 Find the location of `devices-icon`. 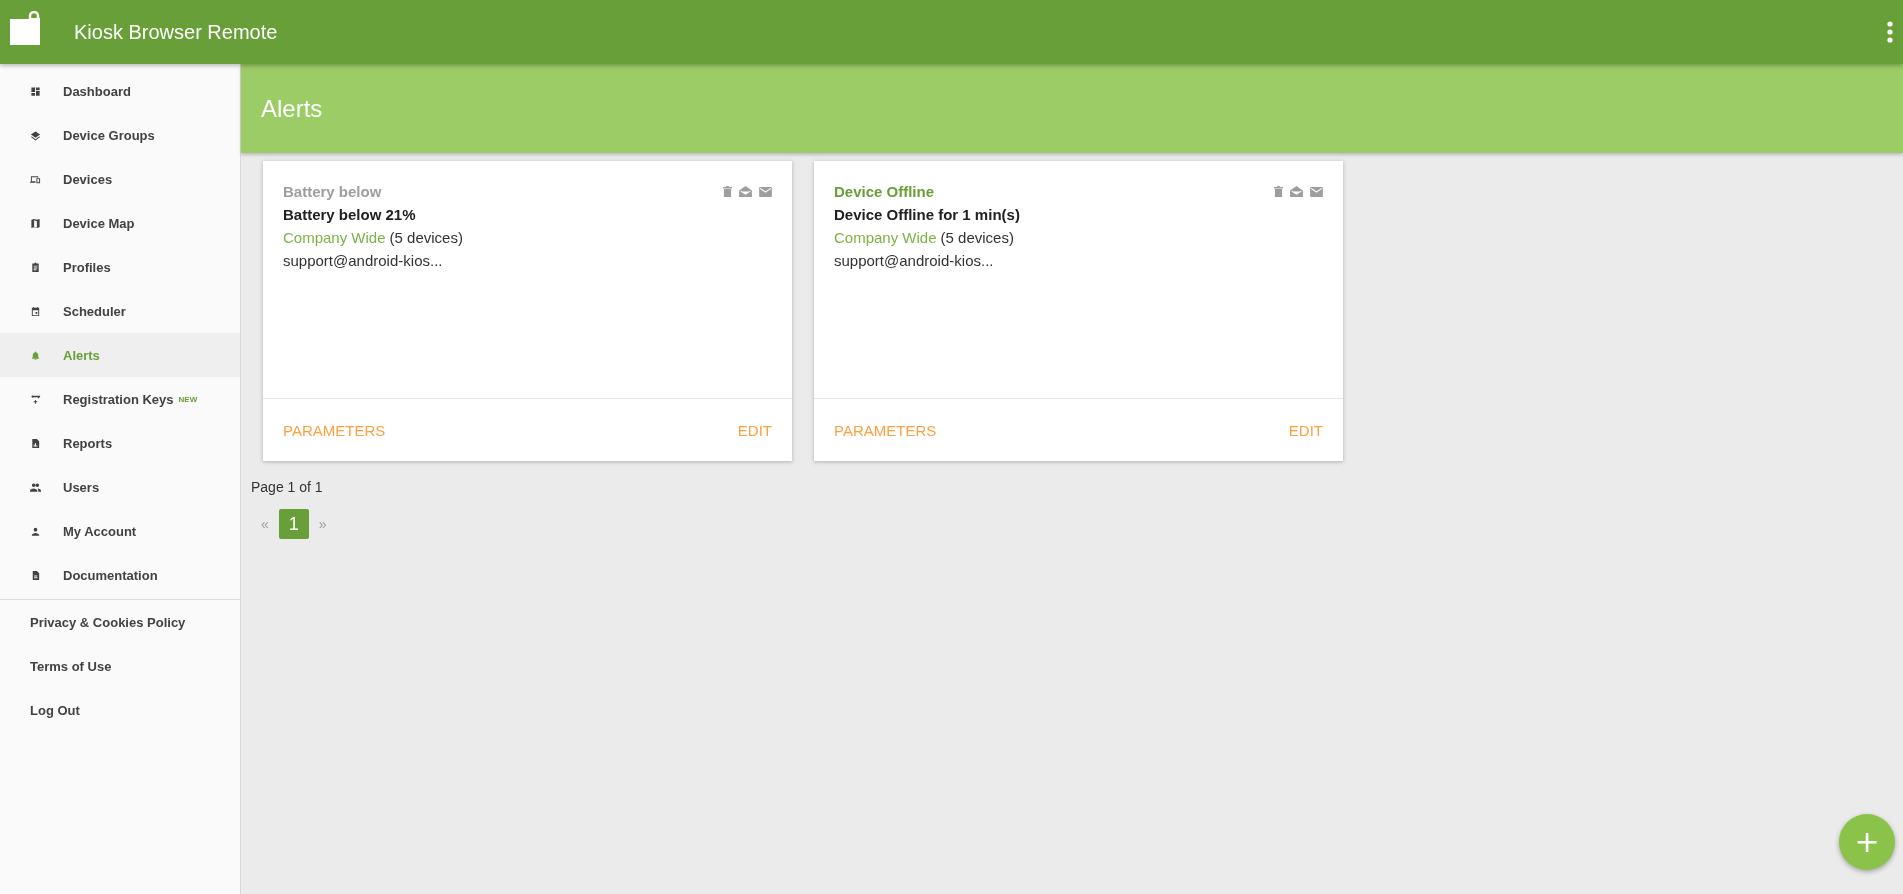

devices-icon is located at coordinates (35, 179).